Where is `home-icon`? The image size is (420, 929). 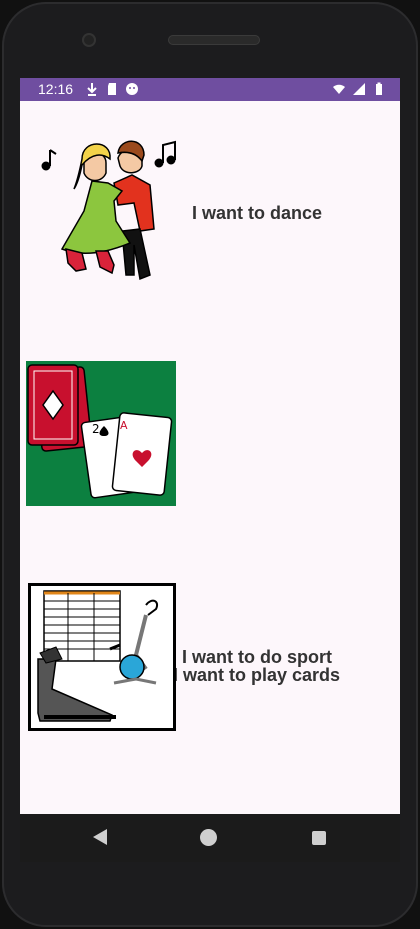
home-icon is located at coordinates (208, 837).